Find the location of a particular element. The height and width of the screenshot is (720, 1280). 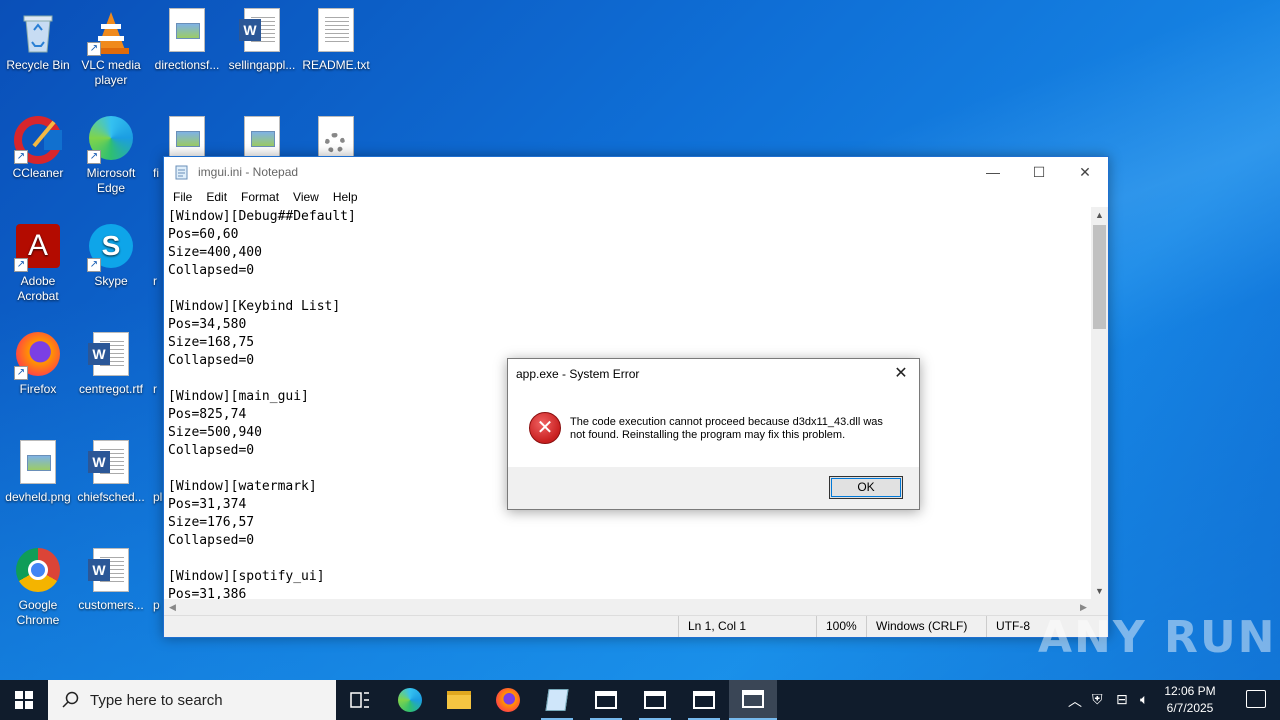

windows-logo-icon is located at coordinates (24, 700).